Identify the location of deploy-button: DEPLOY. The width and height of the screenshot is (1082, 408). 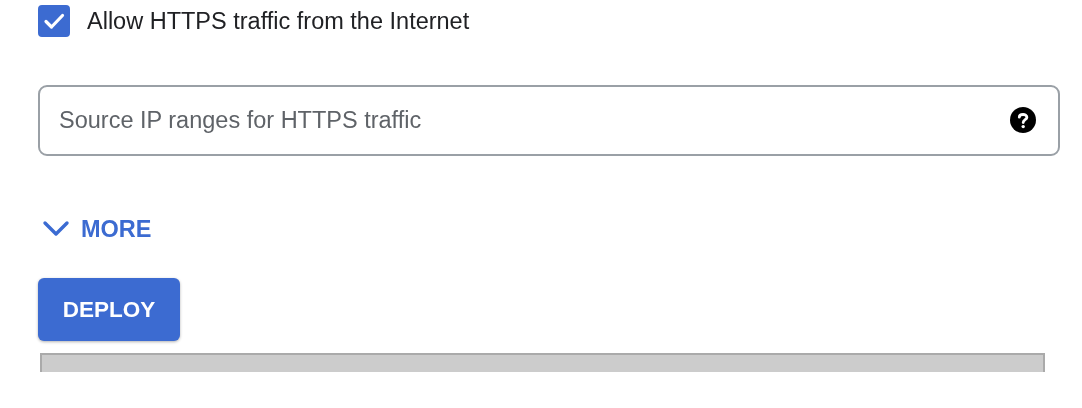
(109, 309).